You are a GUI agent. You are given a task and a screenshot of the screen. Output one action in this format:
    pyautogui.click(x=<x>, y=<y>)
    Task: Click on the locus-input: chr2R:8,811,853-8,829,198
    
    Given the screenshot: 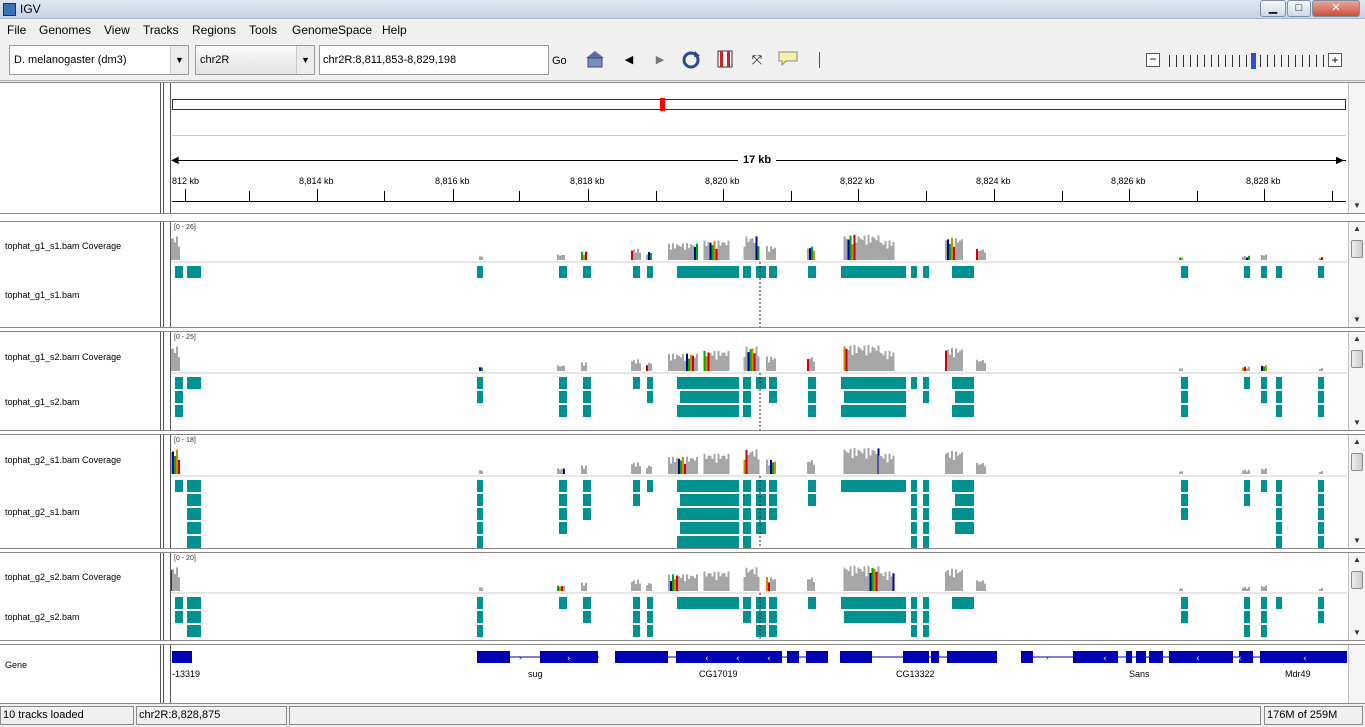 What is the action you would take?
    pyautogui.click(x=434, y=60)
    